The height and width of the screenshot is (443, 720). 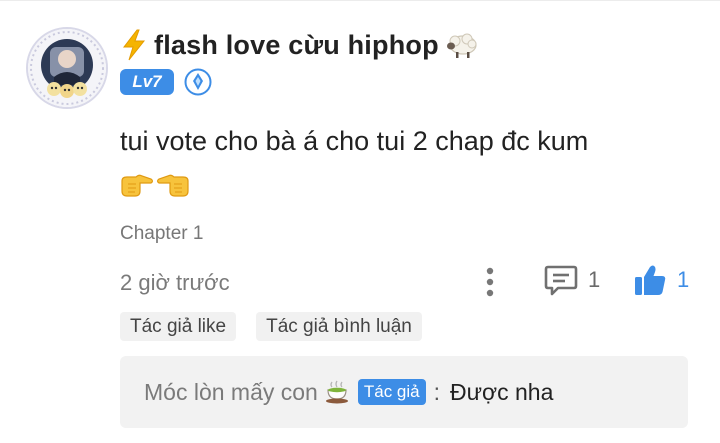 What do you see at coordinates (683, 279) in the screenshot?
I see `like-count: 1` at bounding box center [683, 279].